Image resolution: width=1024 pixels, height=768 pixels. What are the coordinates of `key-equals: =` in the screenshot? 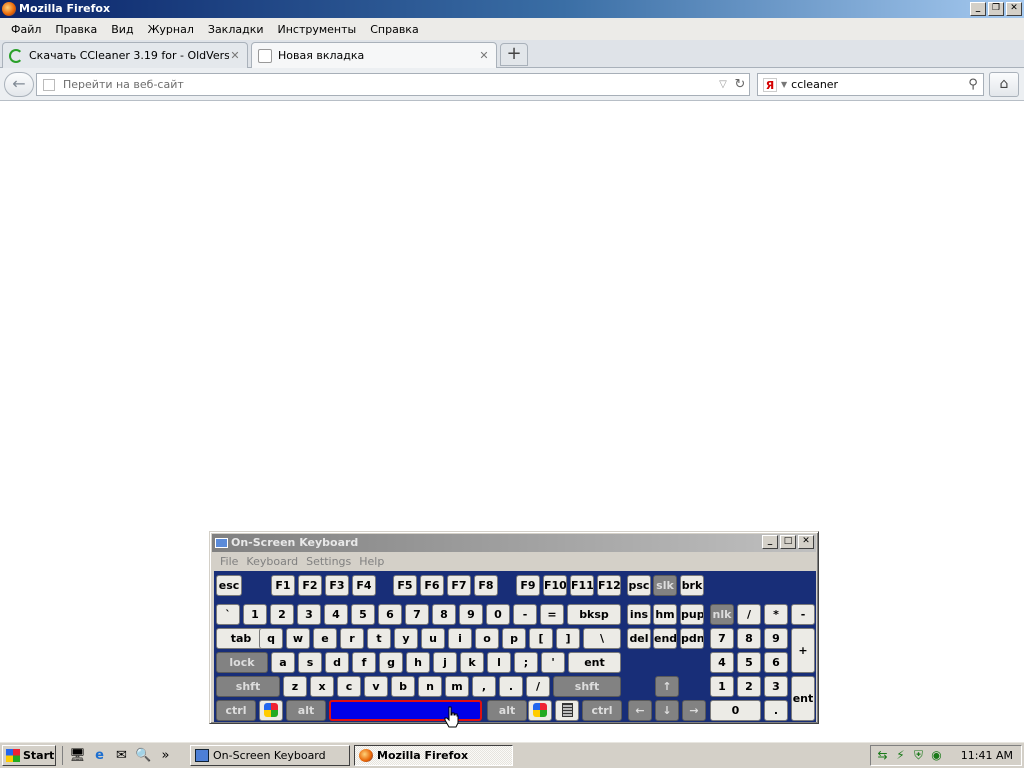 It's located at (552, 614).